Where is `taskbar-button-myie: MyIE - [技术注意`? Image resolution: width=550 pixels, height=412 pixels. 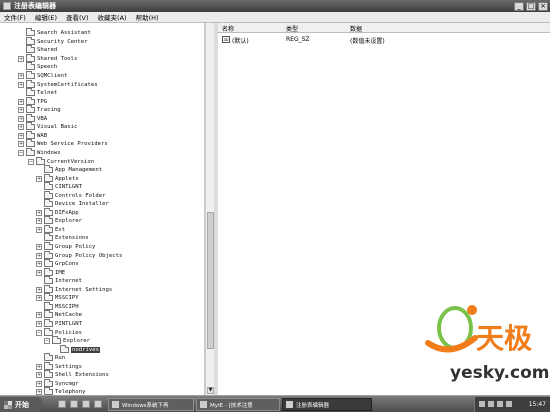
taskbar-button-myie: MyIE - [技术注意 is located at coordinates (238, 404).